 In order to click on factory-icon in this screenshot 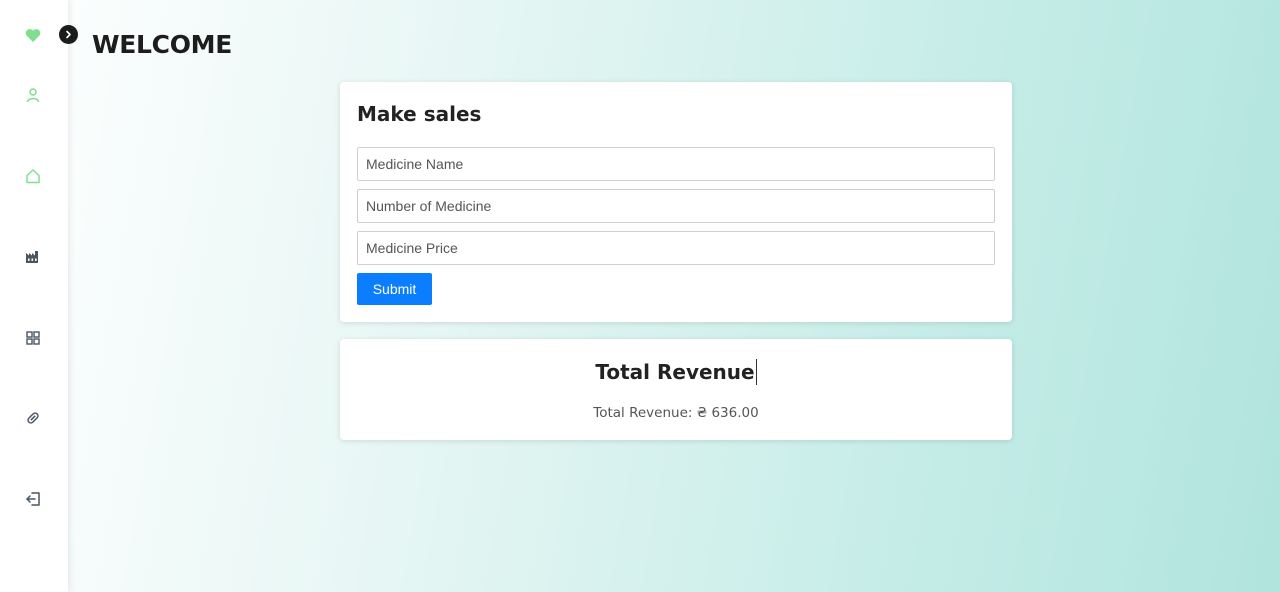, I will do `click(33, 257)`.